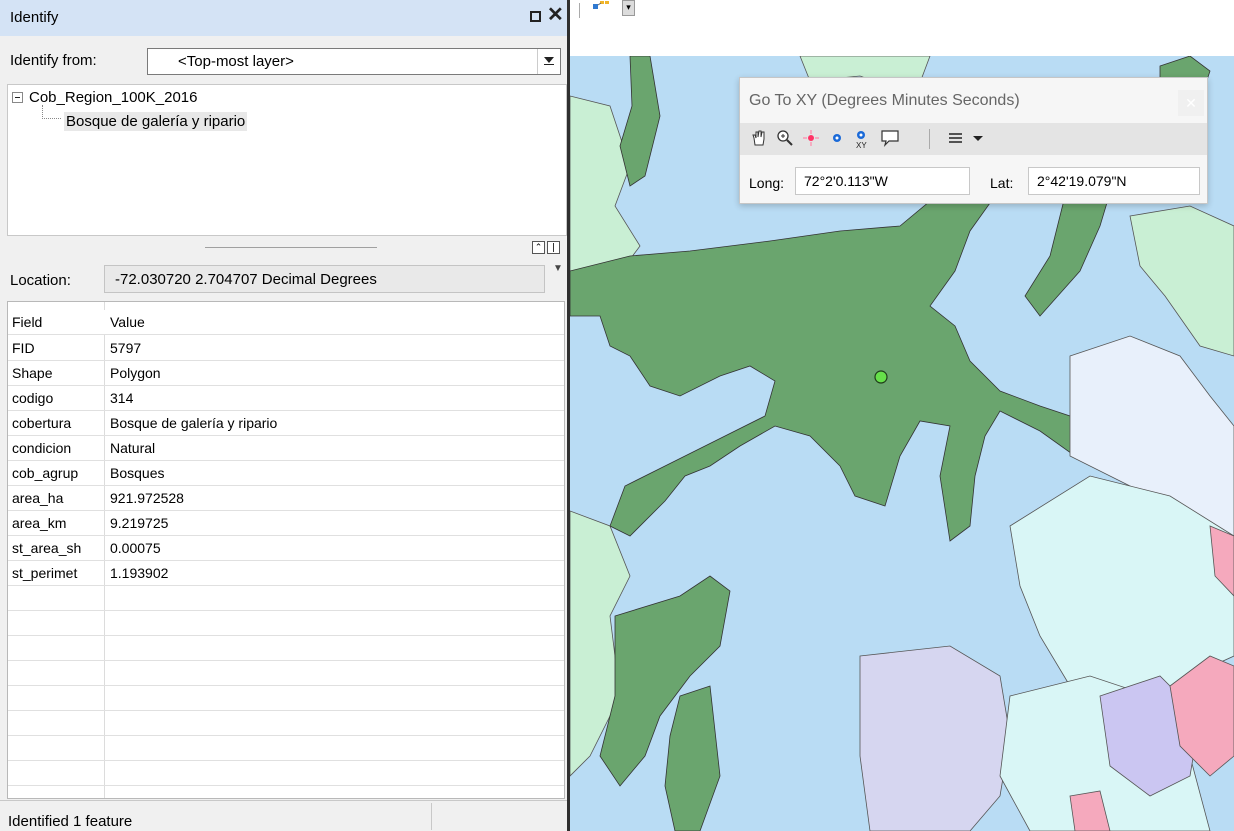  Describe the element at coordinates (286, 398) in the screenshot. I see `table-row: codigo 314` at that location.